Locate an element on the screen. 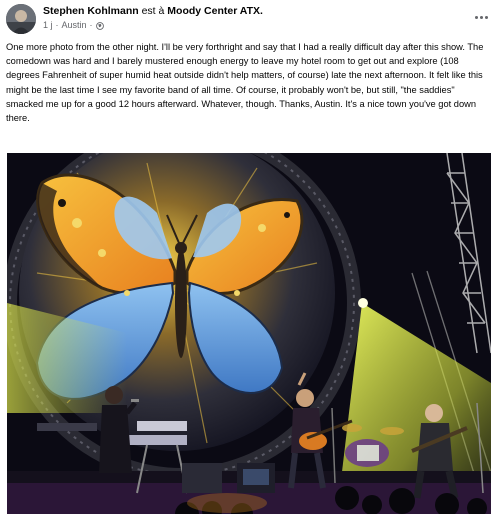  globe-icon is located at coordinates (99, 25).